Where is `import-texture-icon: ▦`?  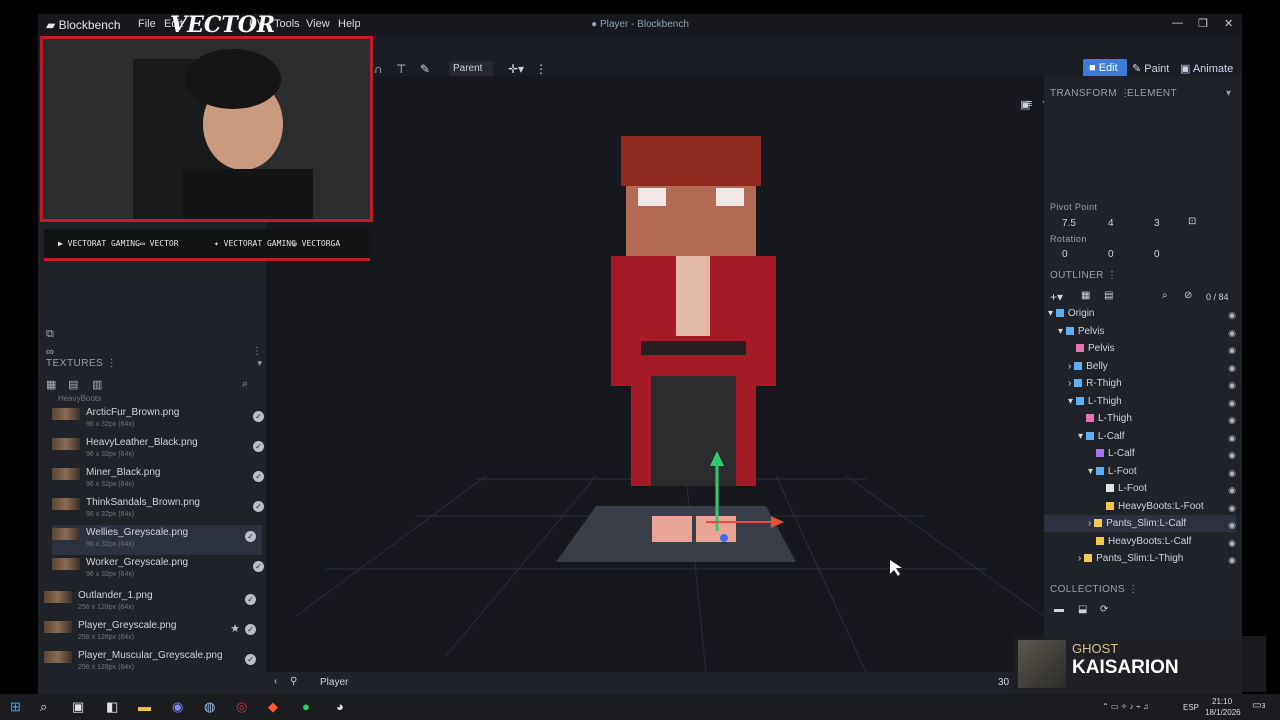 import-texture-icon: ▦ is located at coordinates (51, 384).